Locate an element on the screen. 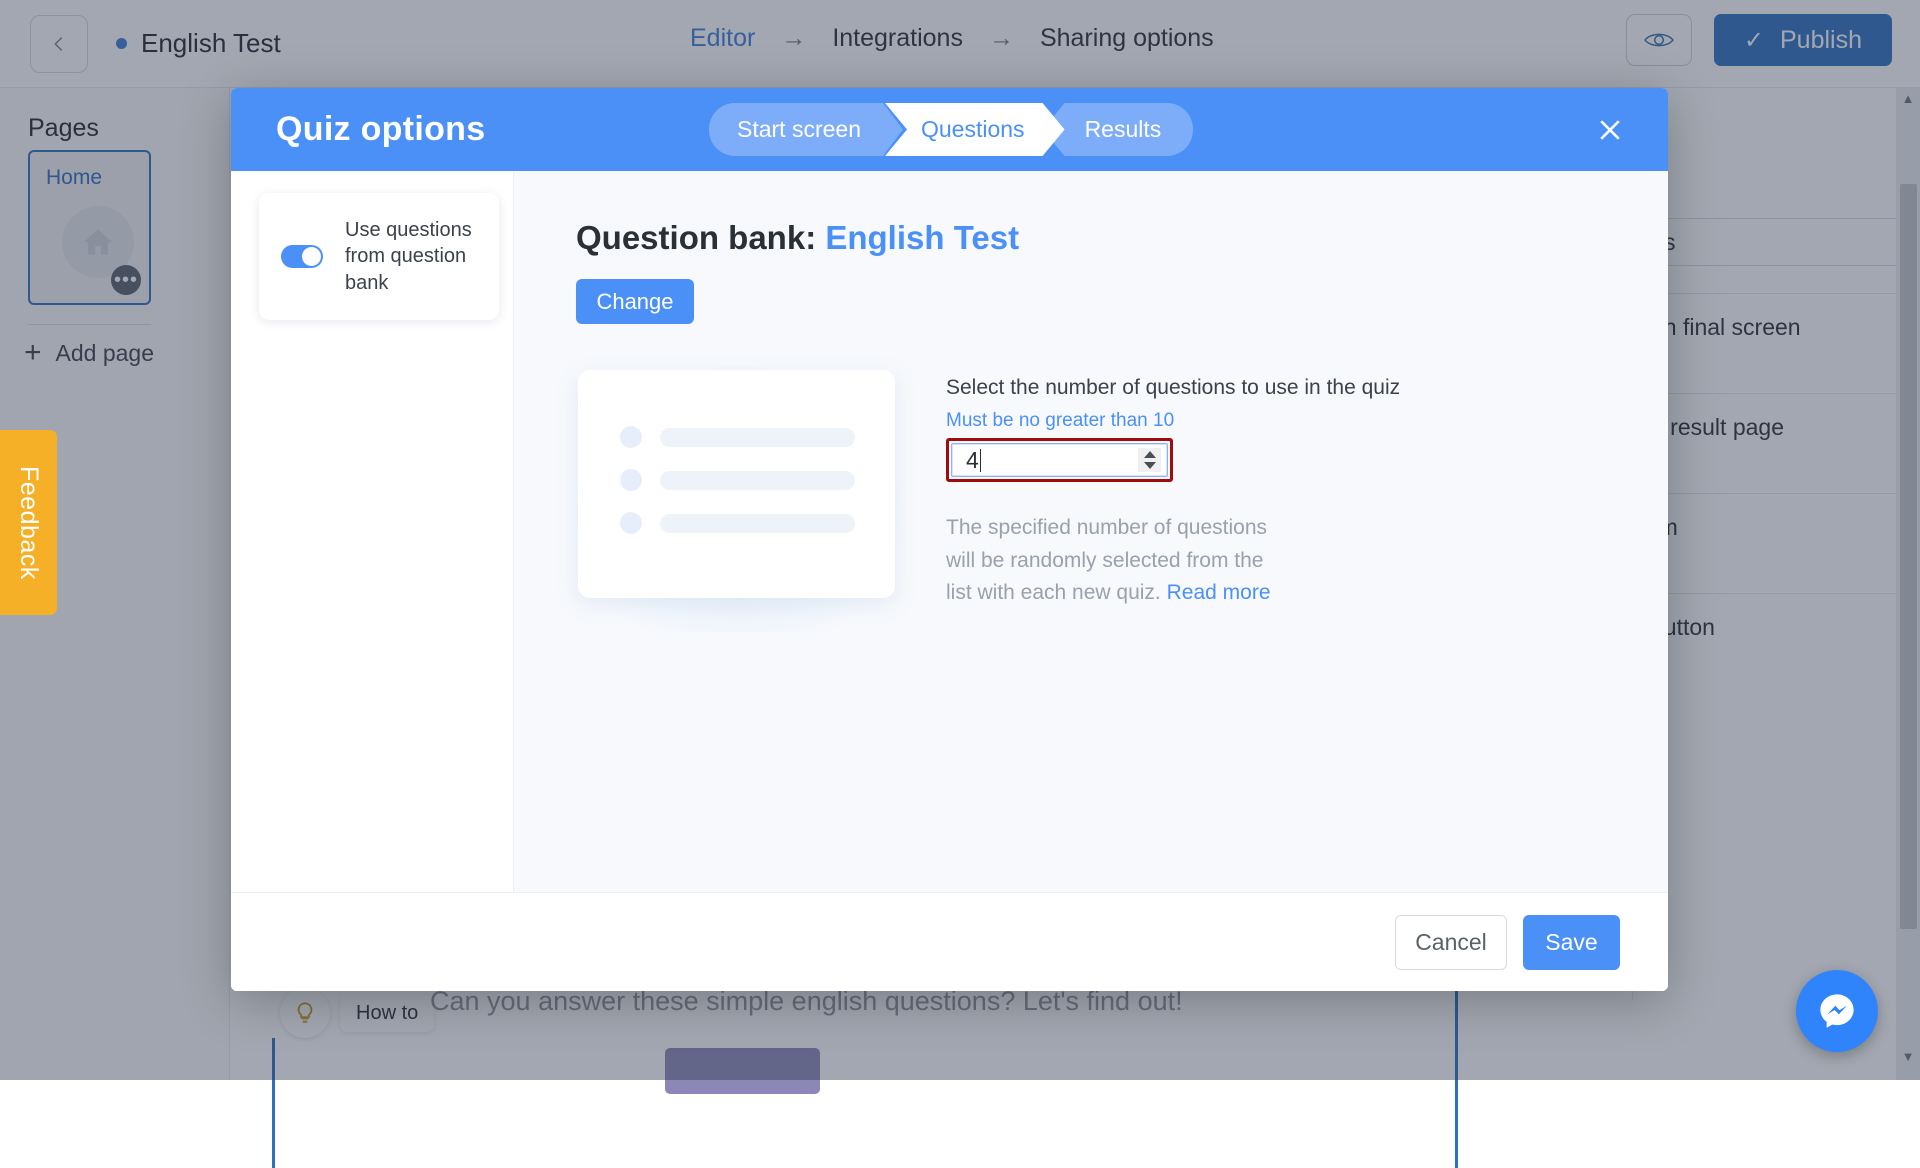 The image size is (1920, 1168). tab-questions-label: Questions is located at coordinates (973, 129).